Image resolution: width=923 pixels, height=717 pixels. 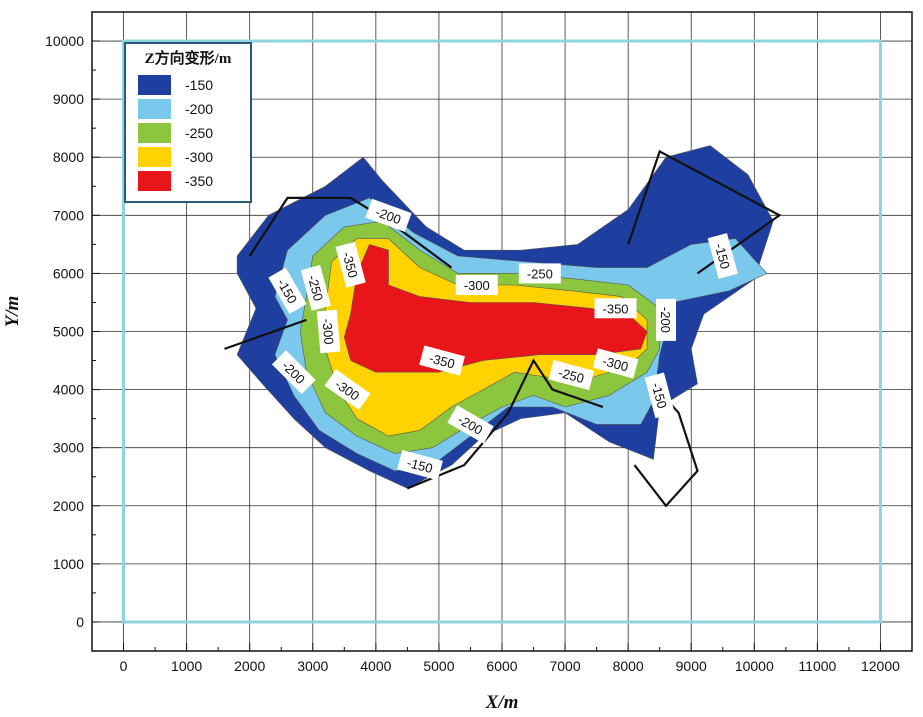 I want to click on y-tick-label: 8000, so click(x=68, y=157).